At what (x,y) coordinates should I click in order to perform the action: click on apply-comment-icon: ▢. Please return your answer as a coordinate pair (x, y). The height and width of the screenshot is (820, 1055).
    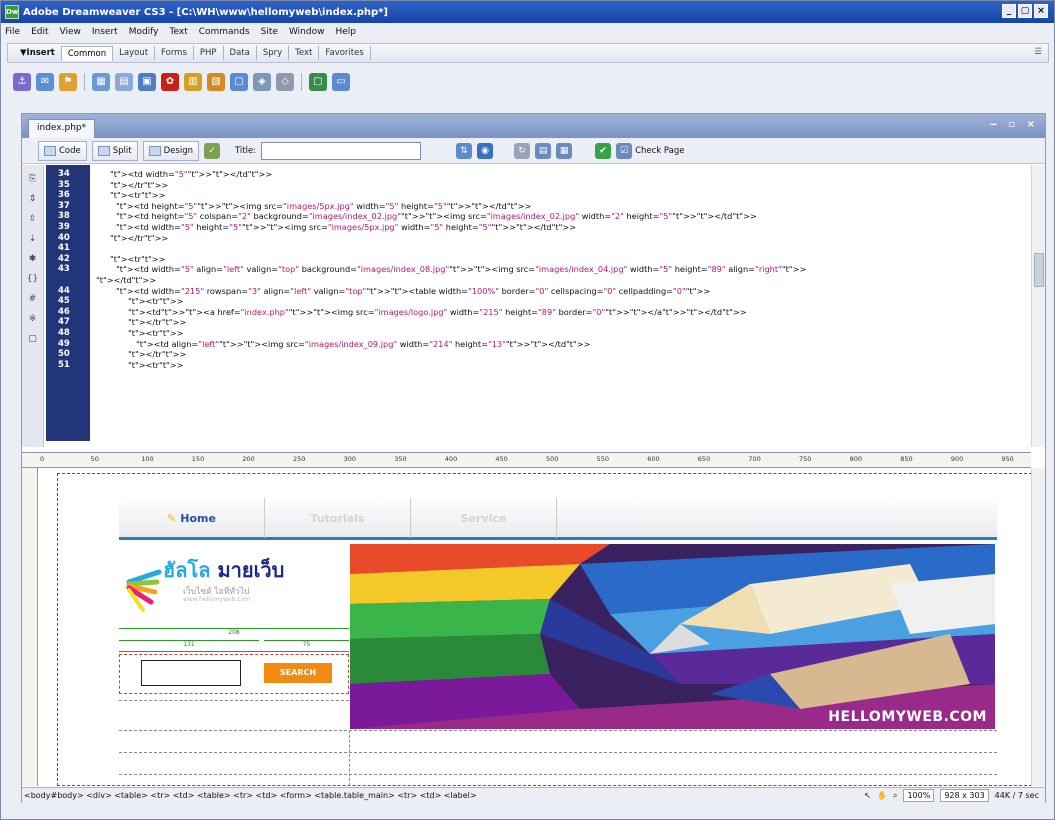
    Looking at the image, I should click on (33, 339).